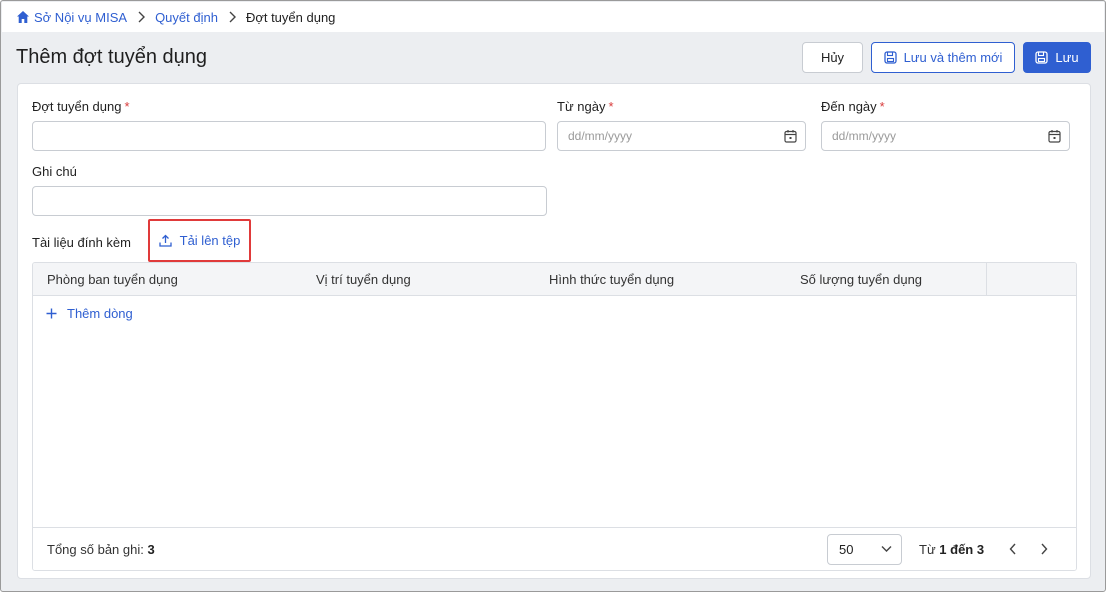 This screenshot has width=1106, height=592. Describe the element at coordinates (962, 549) in the screenshot. I see `range-mid: đến` at that location.